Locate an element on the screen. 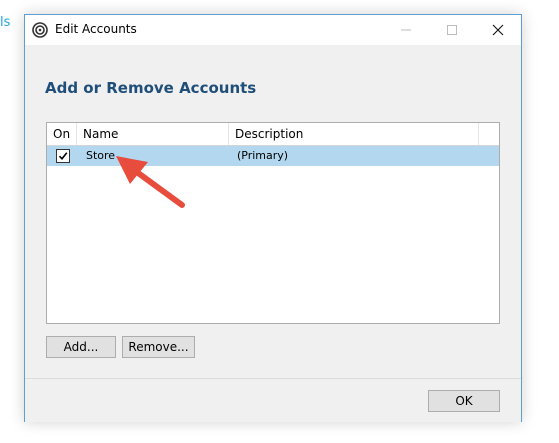 This screenshot has width=559, height=443. title-bar: Edit Accounts is located at coordinates (273, 30).